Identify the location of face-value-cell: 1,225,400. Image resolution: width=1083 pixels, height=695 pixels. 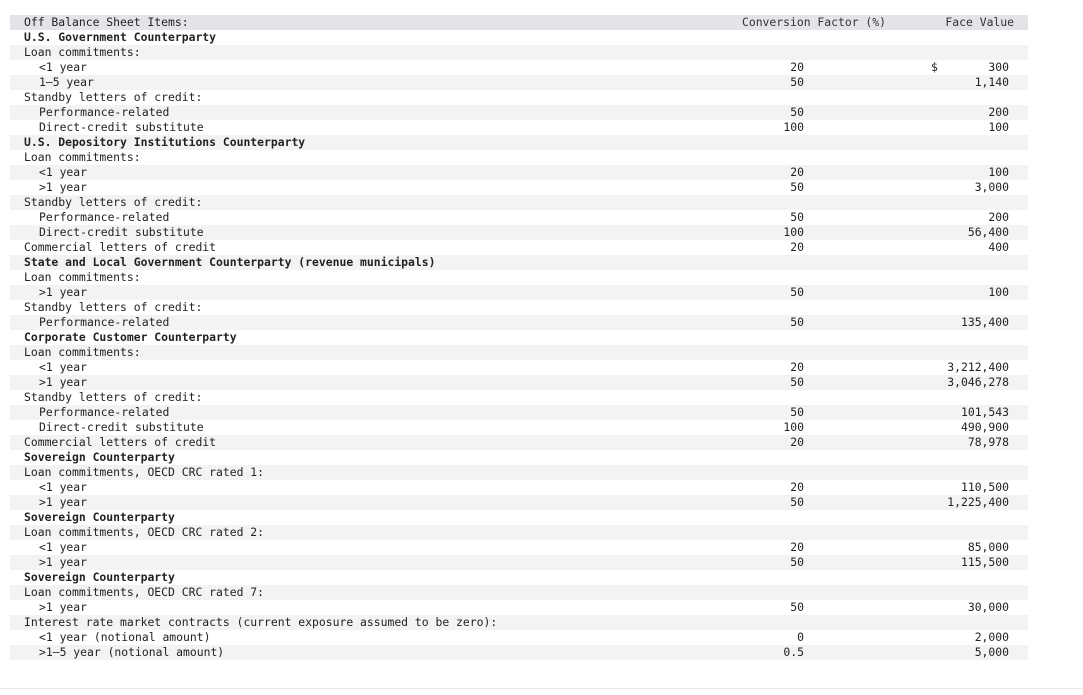
(978, 502).